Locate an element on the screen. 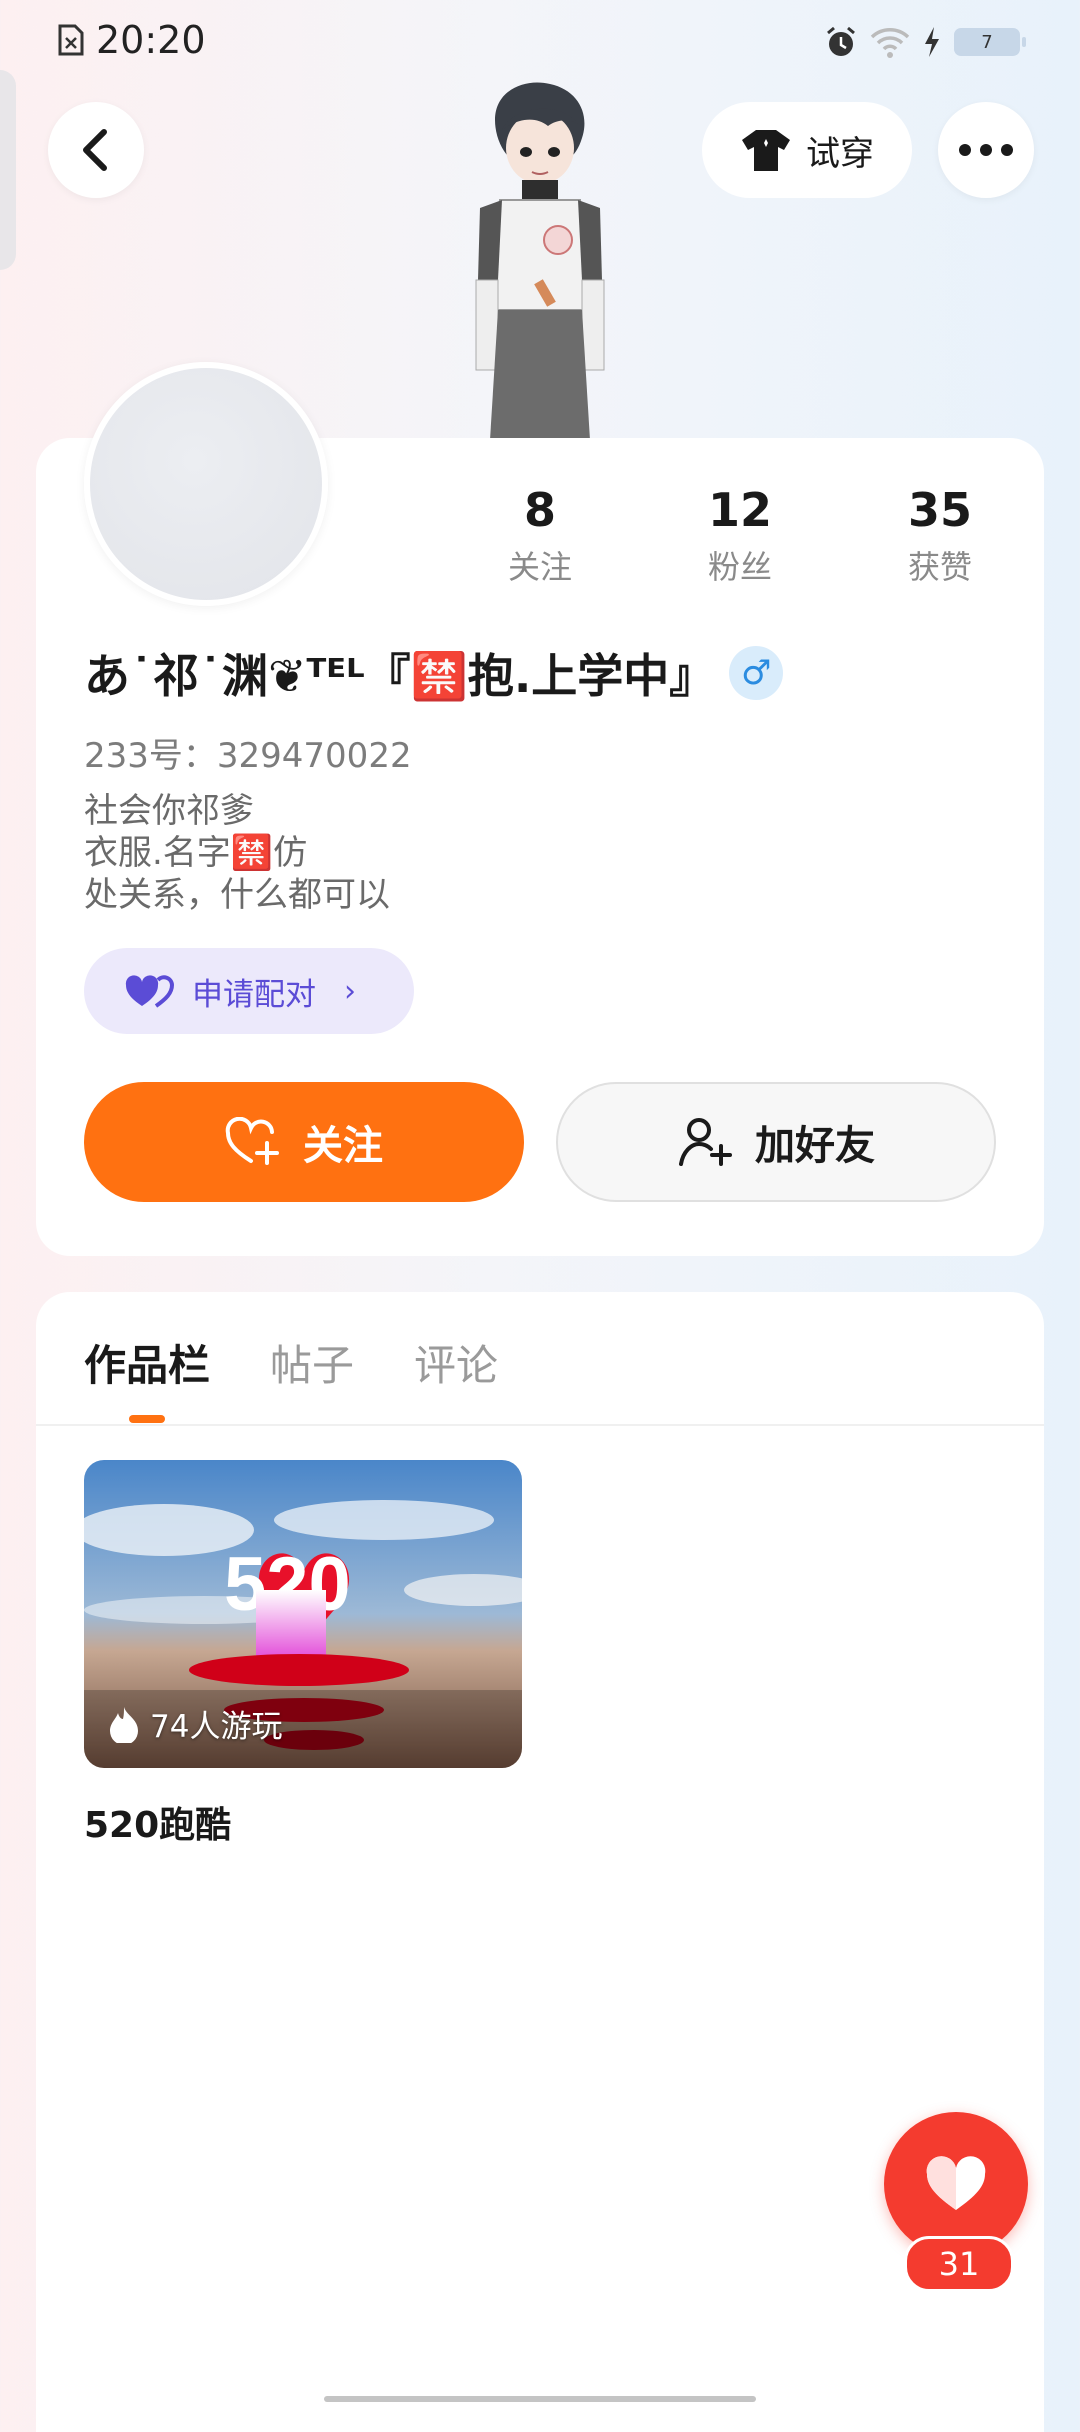 This screenshot has width=1080, height=2432. tab-label: 帖子 is located at coordinates (312, 1365).